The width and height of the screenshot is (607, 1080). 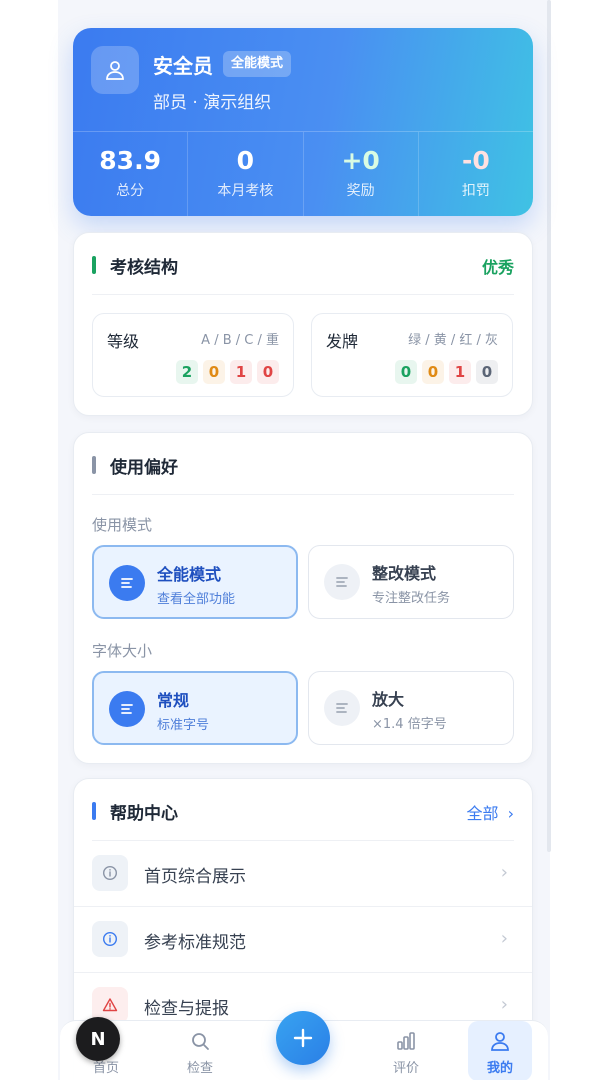 What do you see at coordinates (122, 525) in the screenshot?
I see `mode-section-label: 使用模式` at bounding box center [122, 525].